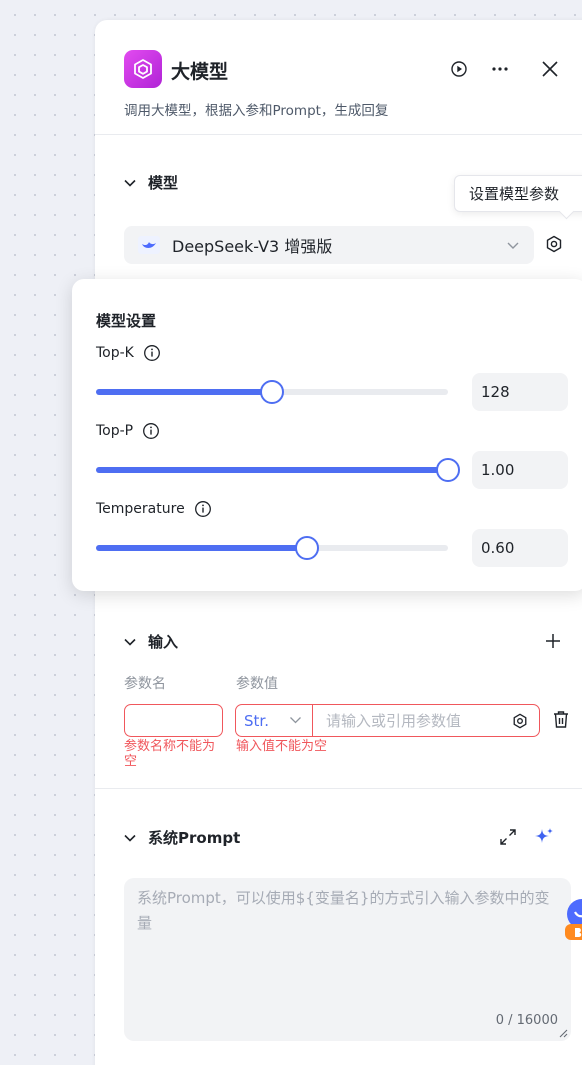  I want to click on param-name-input, so click(173, 720).